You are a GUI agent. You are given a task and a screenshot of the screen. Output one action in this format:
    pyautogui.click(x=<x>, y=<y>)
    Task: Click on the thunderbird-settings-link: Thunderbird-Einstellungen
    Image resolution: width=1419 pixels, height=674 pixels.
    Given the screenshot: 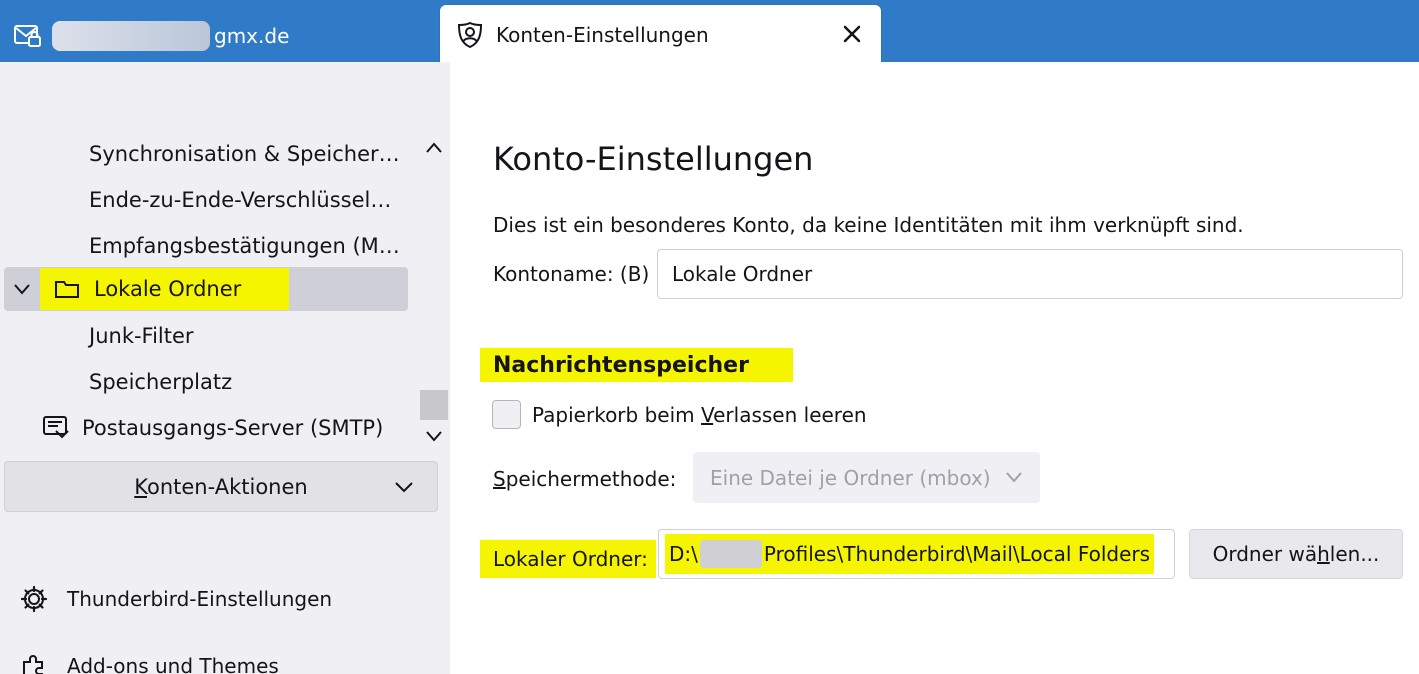 What is the action you would take?
    pyautogui.click(x=176, y=599)
    